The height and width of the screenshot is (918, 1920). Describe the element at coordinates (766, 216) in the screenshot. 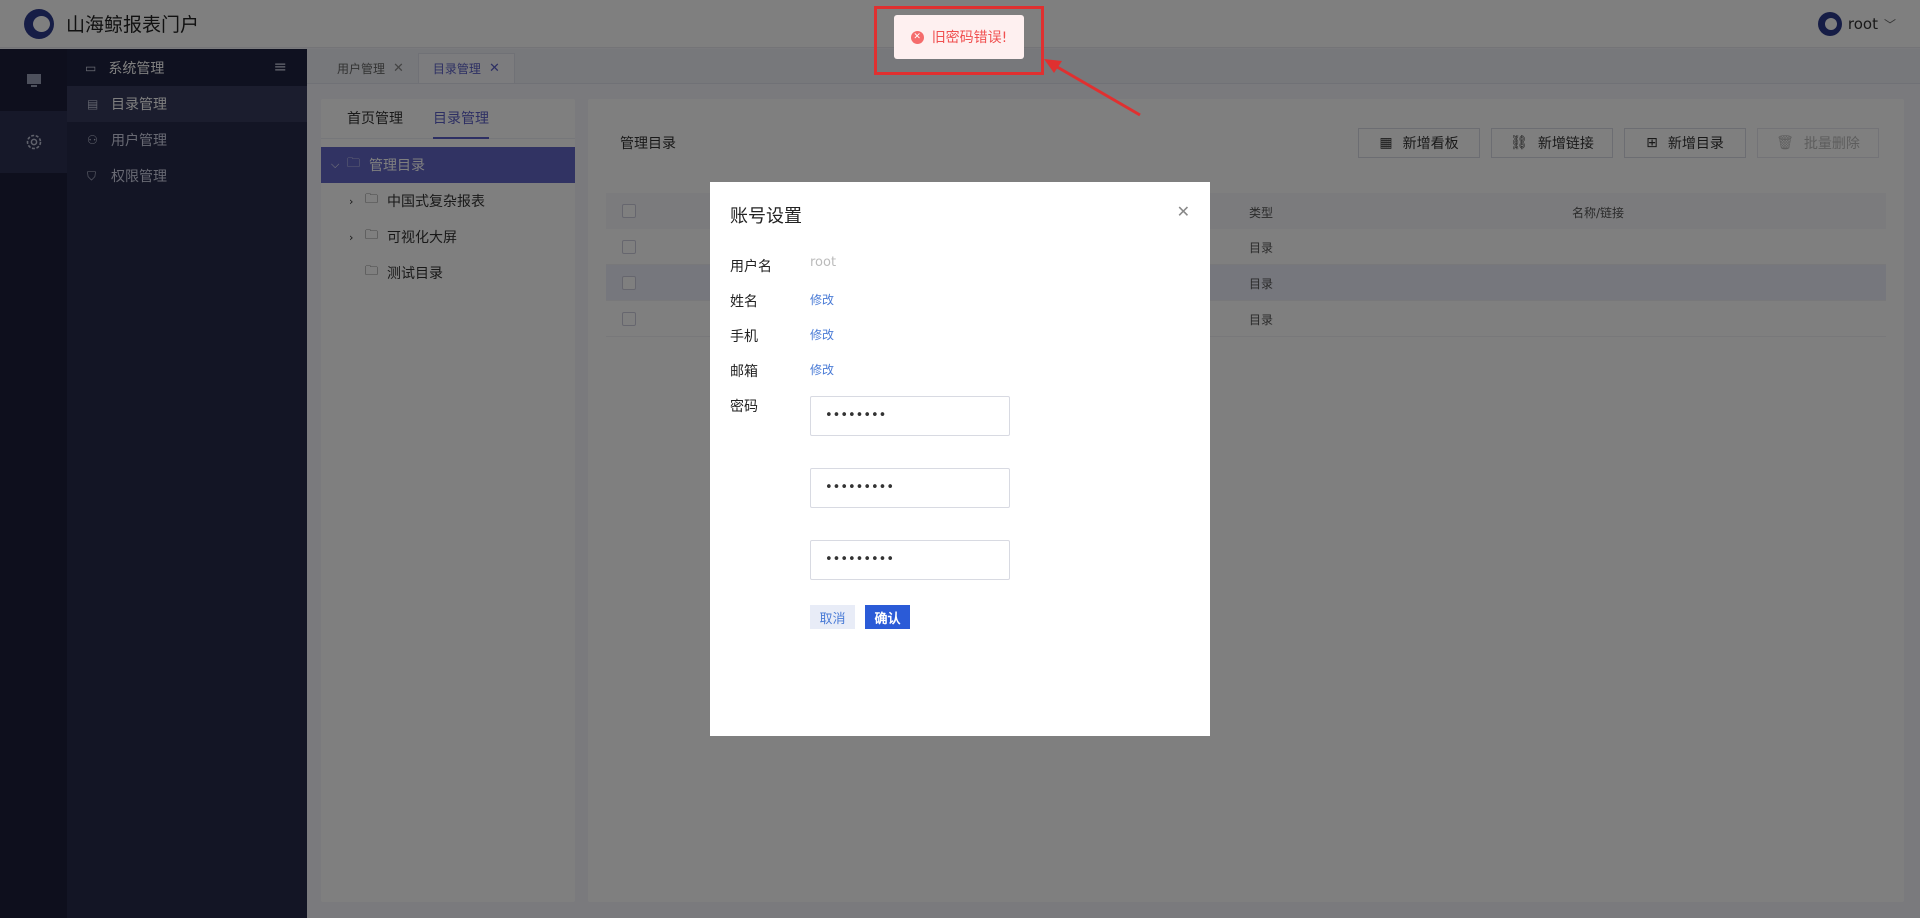

I see `dialog-title: 账号设置` at that location.